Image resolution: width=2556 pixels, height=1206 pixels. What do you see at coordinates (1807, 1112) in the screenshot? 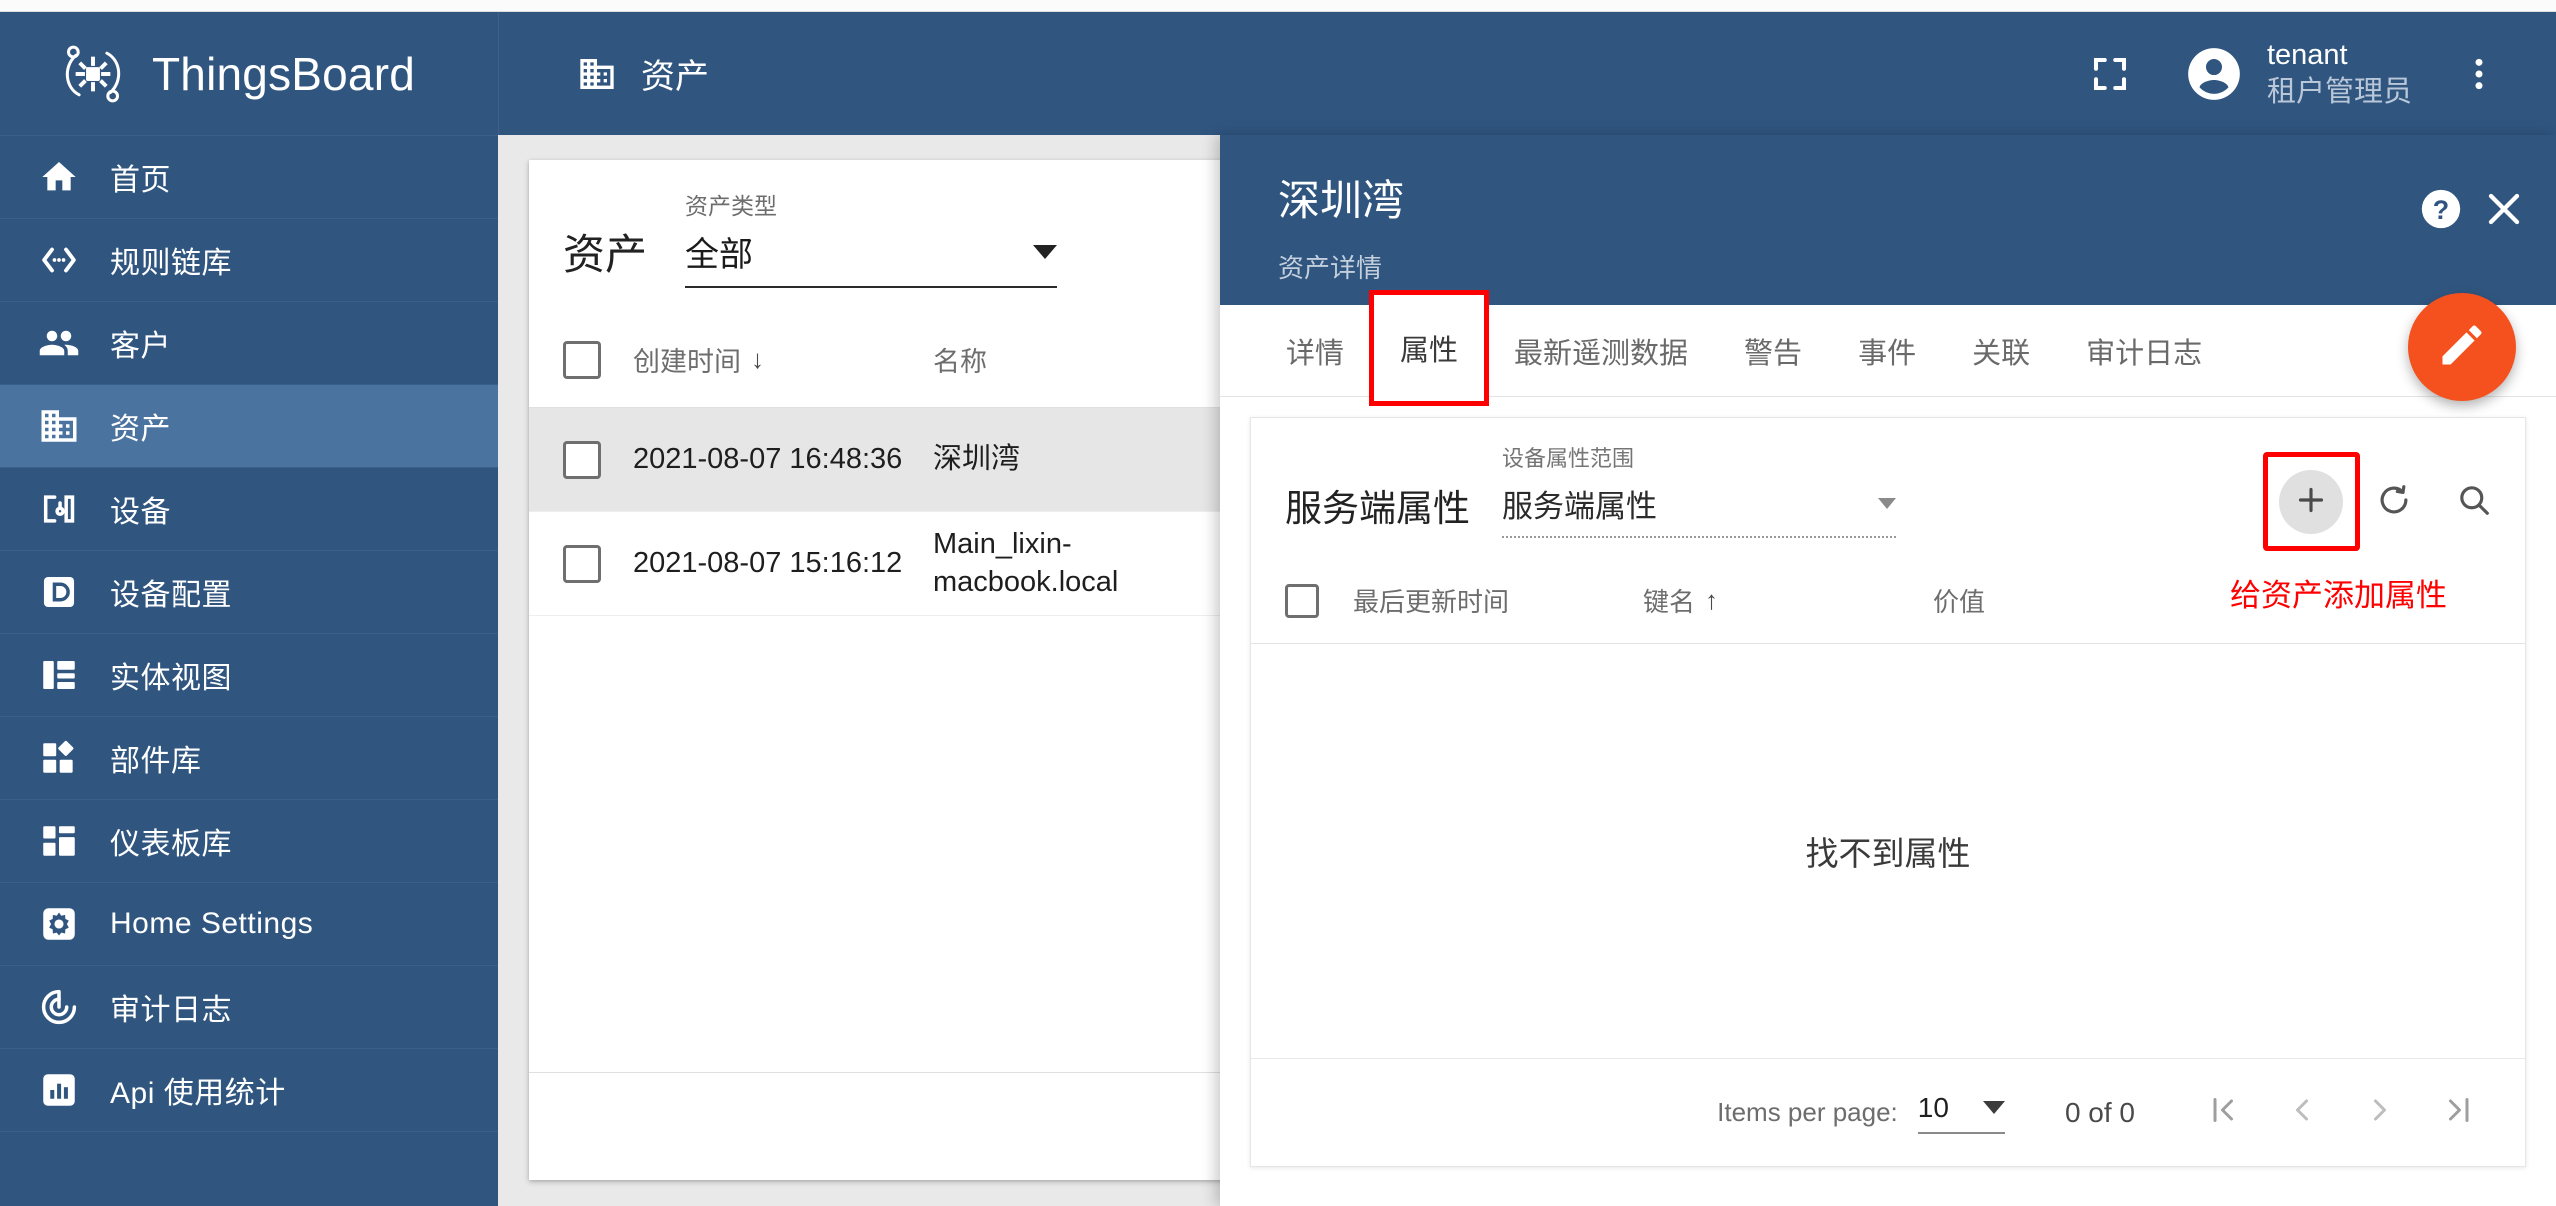
I see `items-per-page-label: Items per page:` at bounding box center [1807, 1112].